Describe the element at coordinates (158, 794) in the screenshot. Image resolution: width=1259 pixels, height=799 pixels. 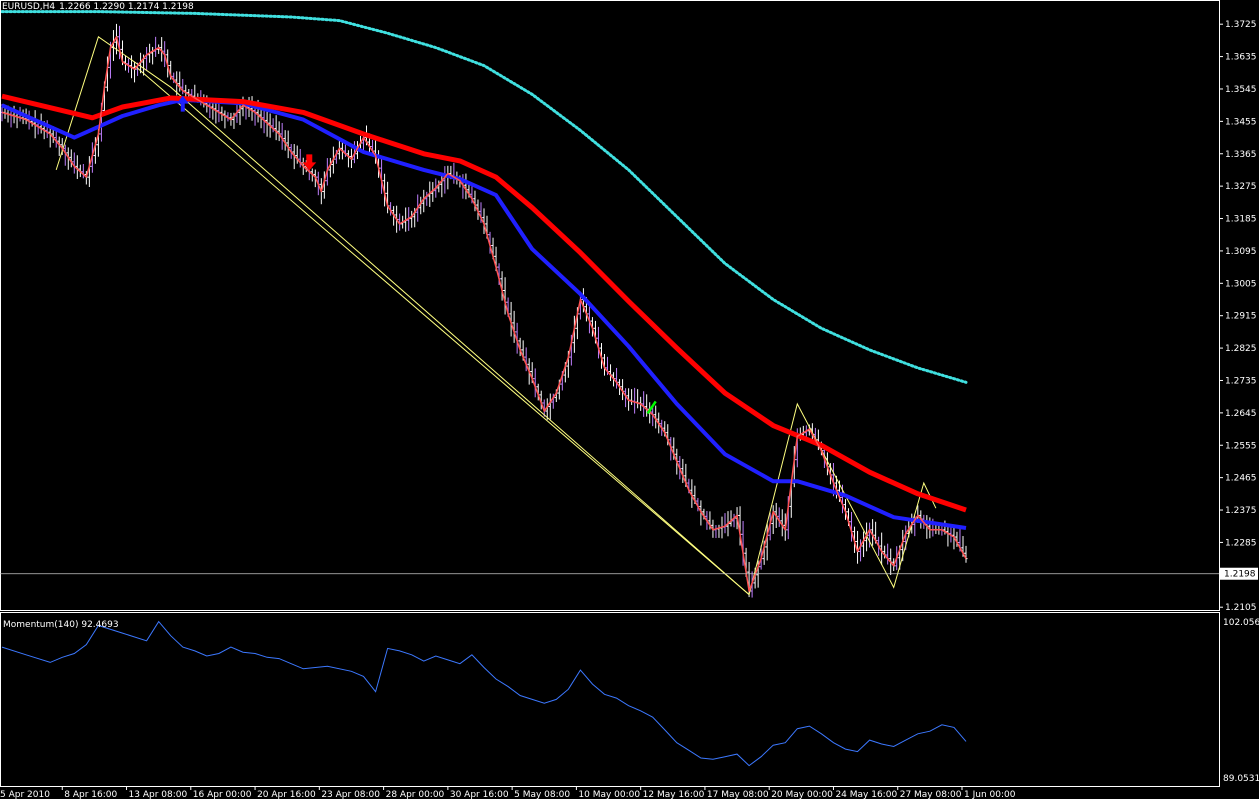
I see `time-tick-label: 13 Apr 08:00` at that location.